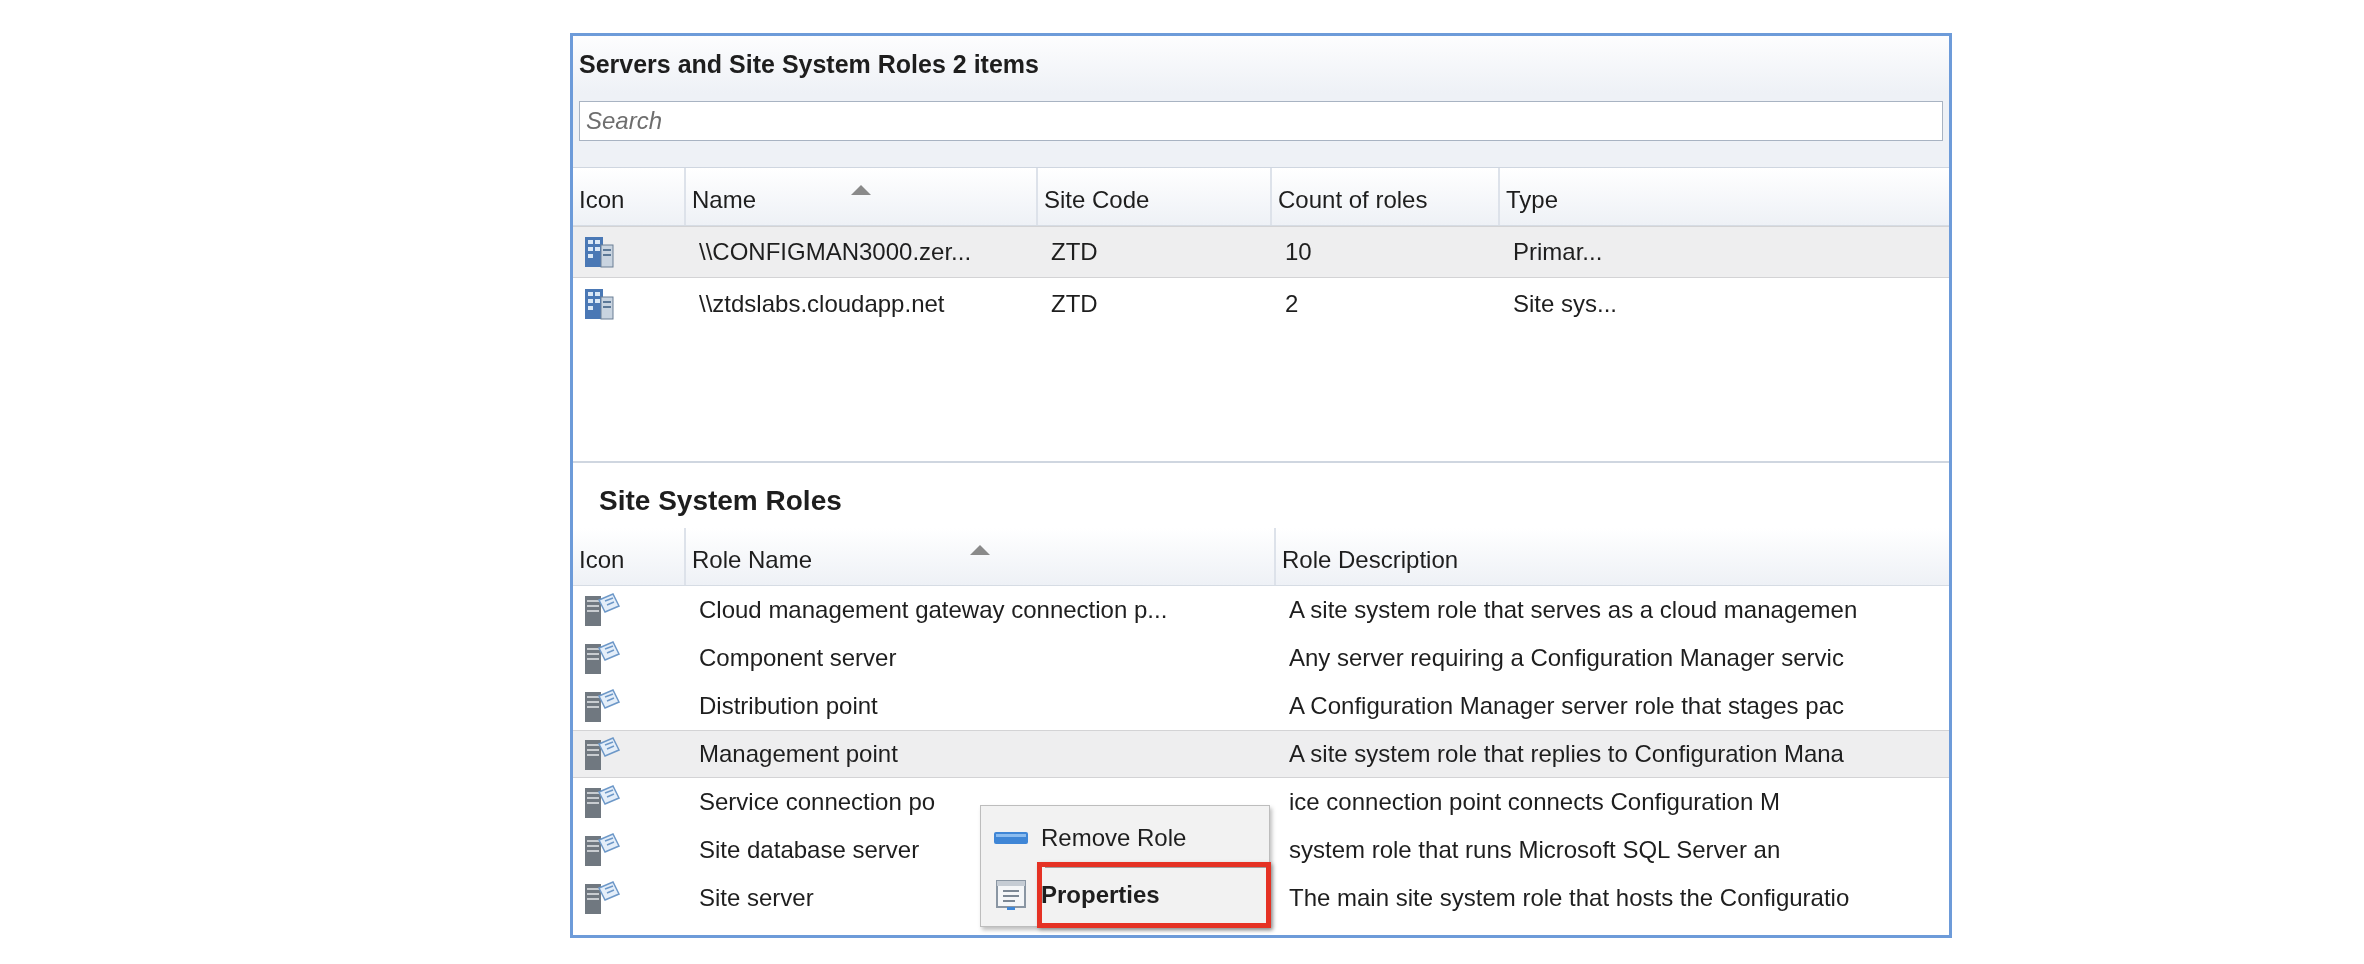  Describe the element at coordinates (1566, 705) in the screenshot. I see `table-cell: A Configuration Manager server role that stages pac` at that location.